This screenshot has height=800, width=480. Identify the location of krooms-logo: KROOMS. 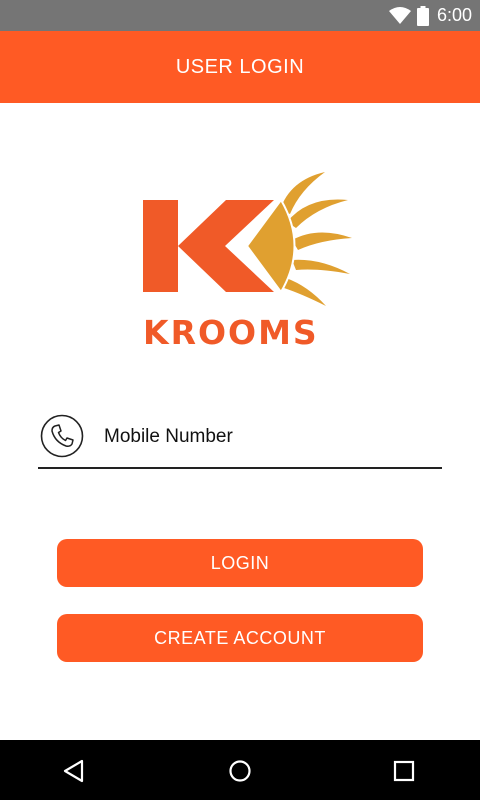
(250, 261).